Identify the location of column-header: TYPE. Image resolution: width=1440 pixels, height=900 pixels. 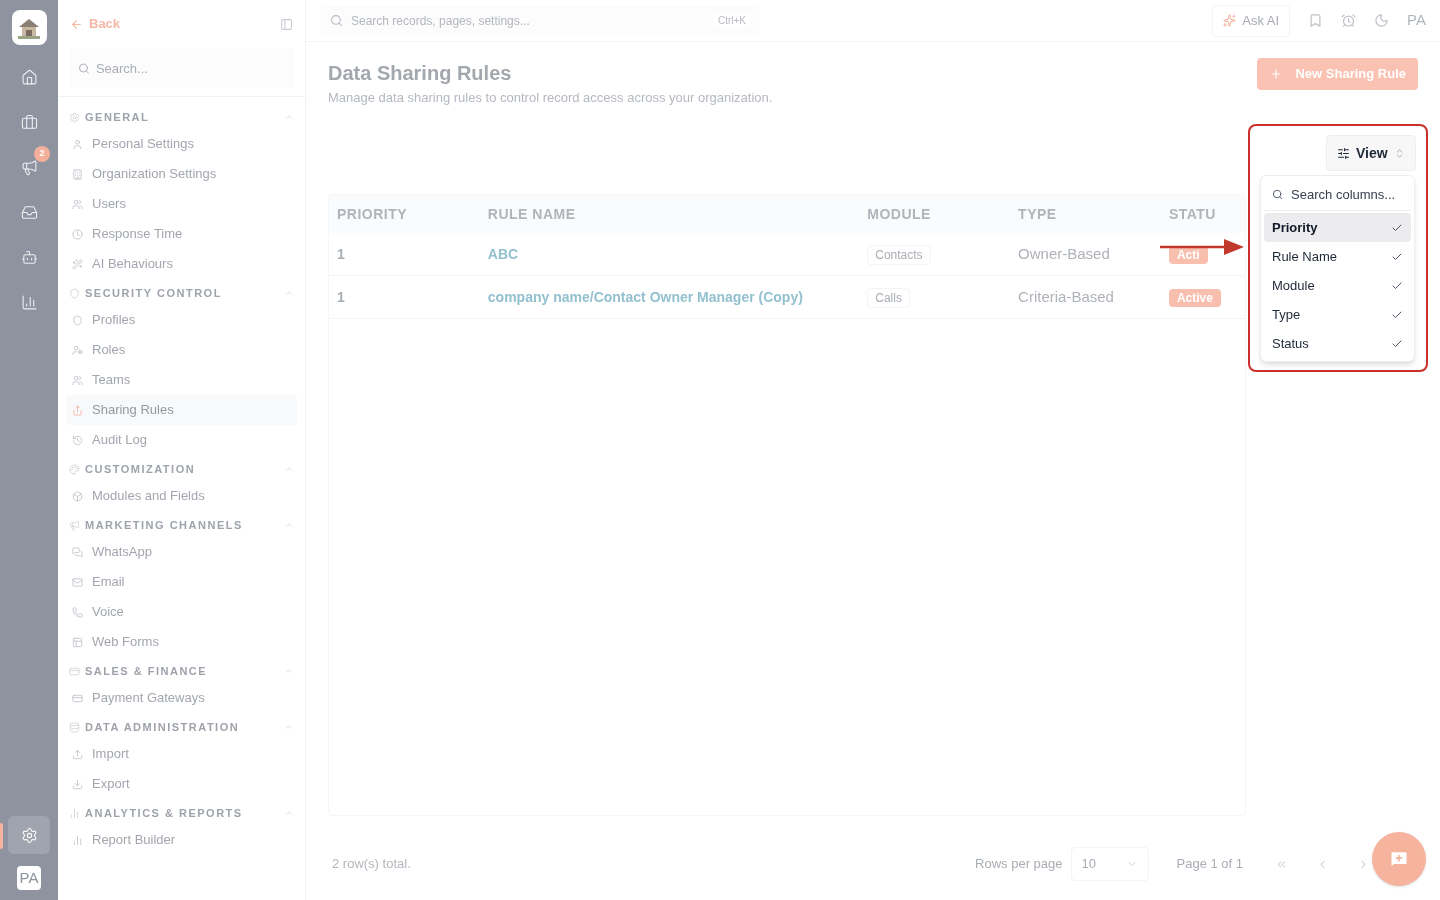
(1037, 213).